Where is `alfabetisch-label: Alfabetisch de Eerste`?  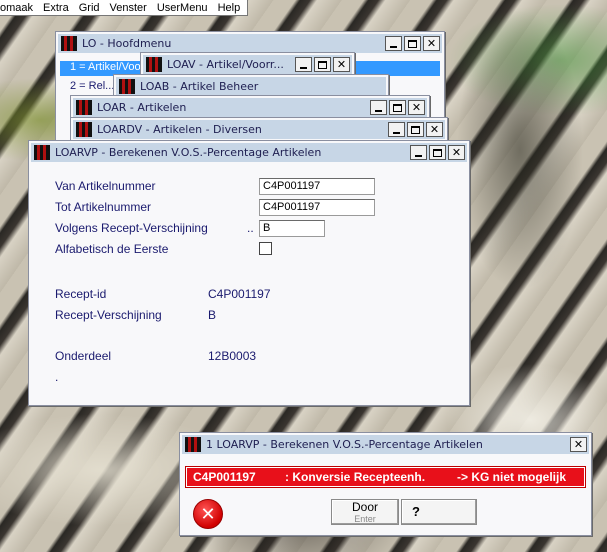 alfabetisch-label: Alfabetisch de Eerste is located at coordinates (112, 249).